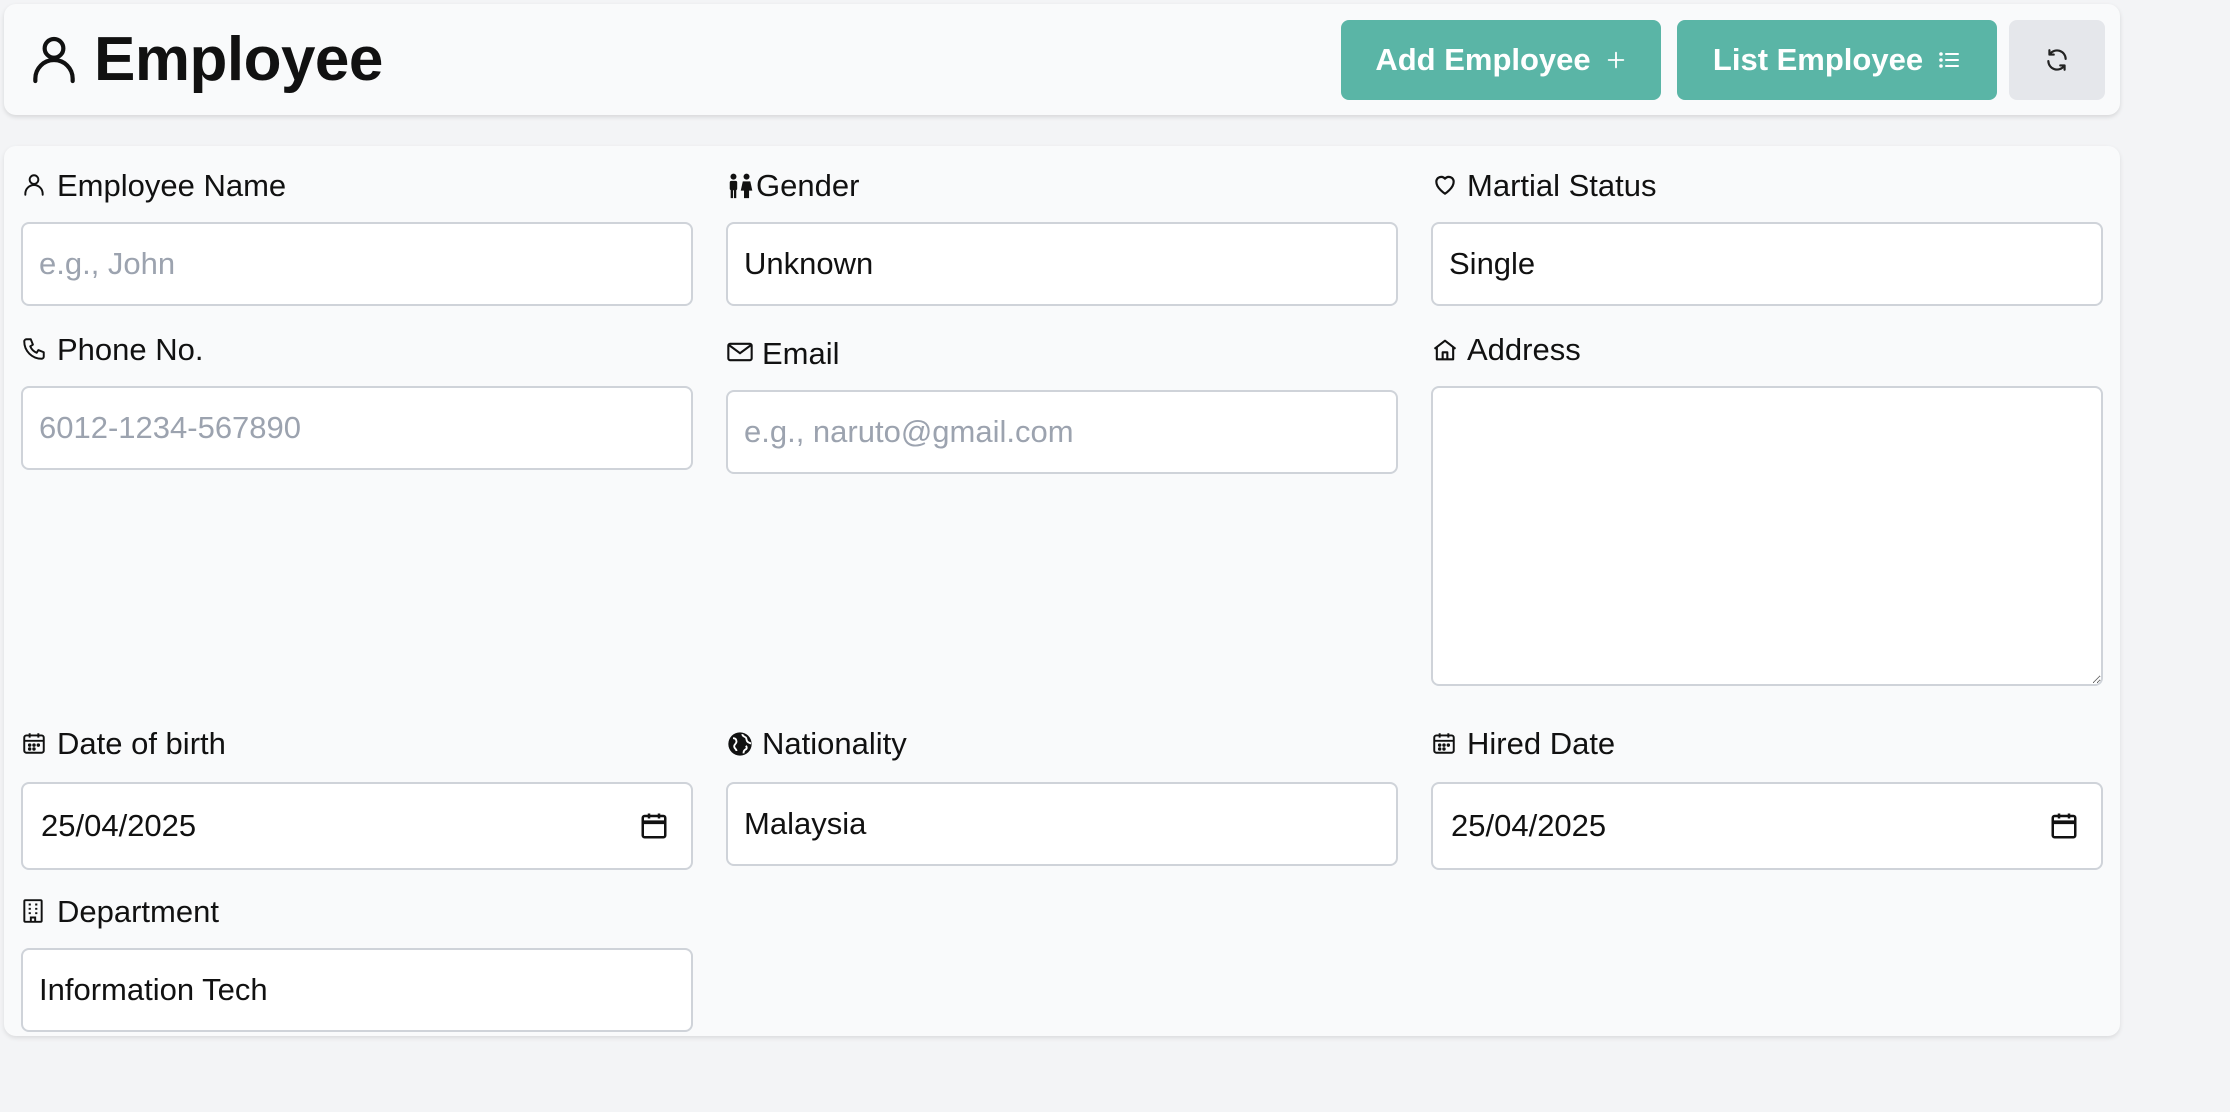 This screenshot has width=2230, height=1112. I want to click on marital-status-field: Martial Status, so click(1767, 236).